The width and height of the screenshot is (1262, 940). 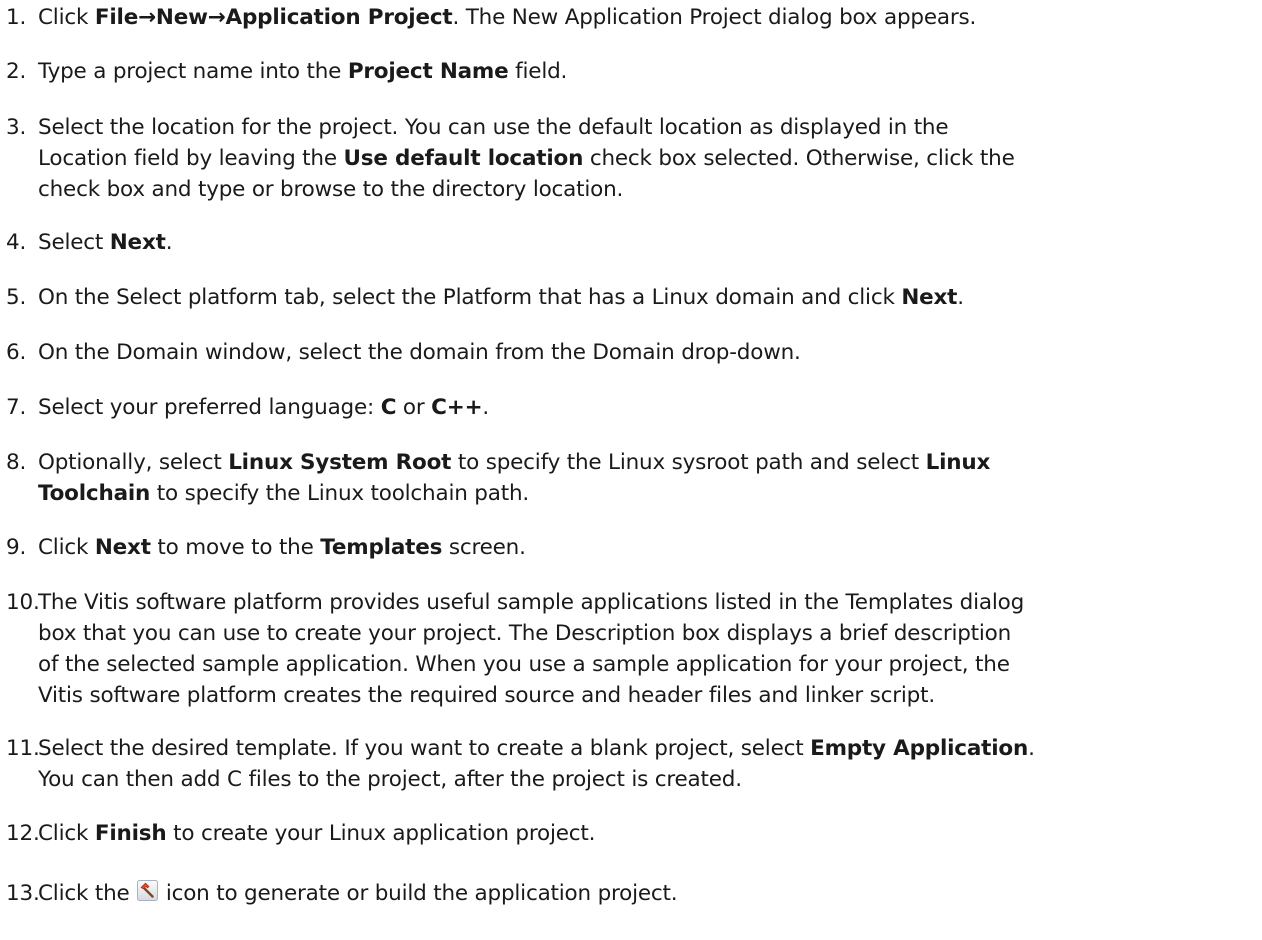 What do you see at coordinates (16, 242) in the screenshot?
I see `step-number: 4.` at bounding box center [16, 242].